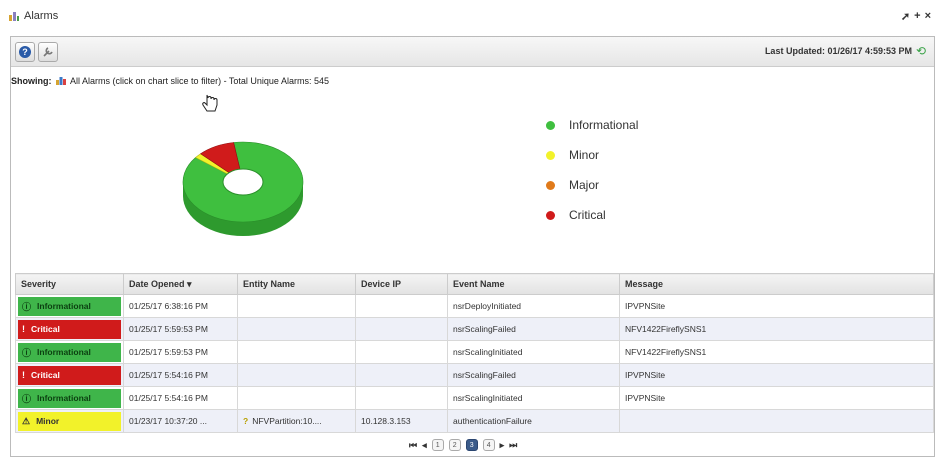  I want to click on next-page-icon: ▸, so click(502, 445).